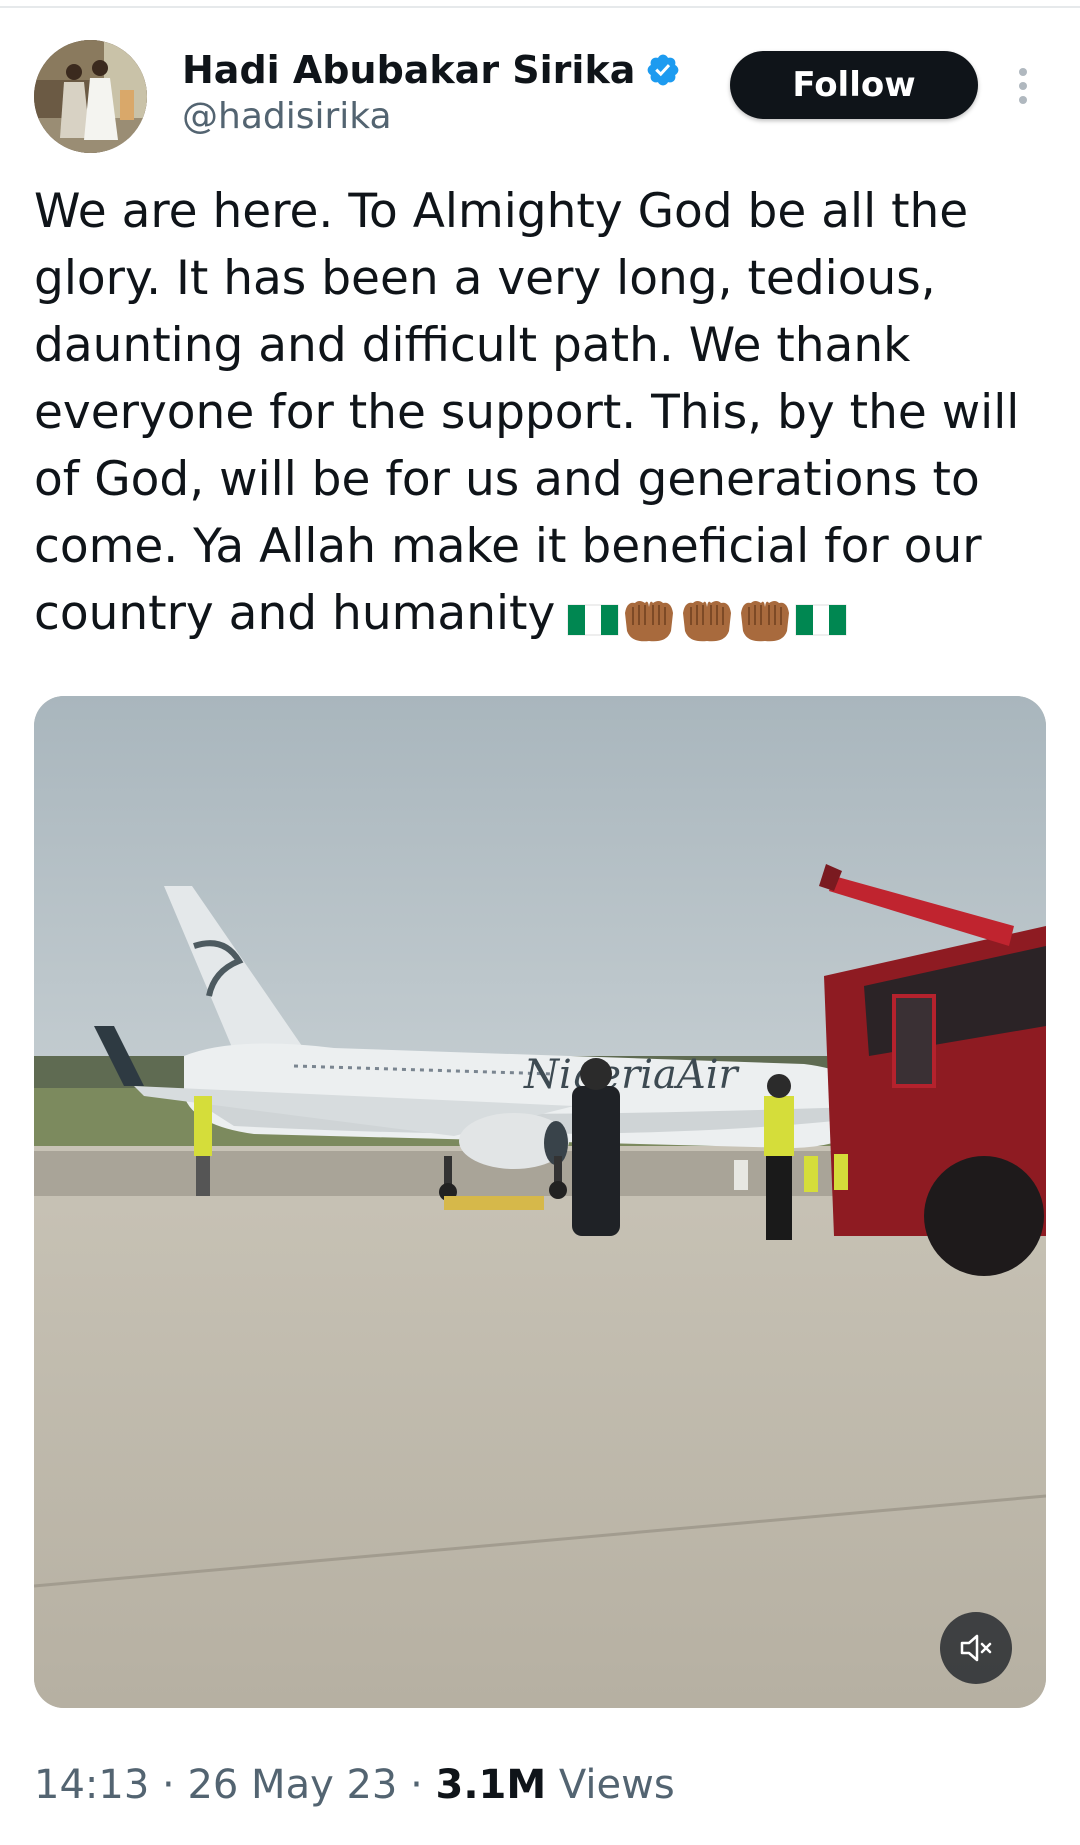  I want to click on emoji-sequence, so click(707, 620).